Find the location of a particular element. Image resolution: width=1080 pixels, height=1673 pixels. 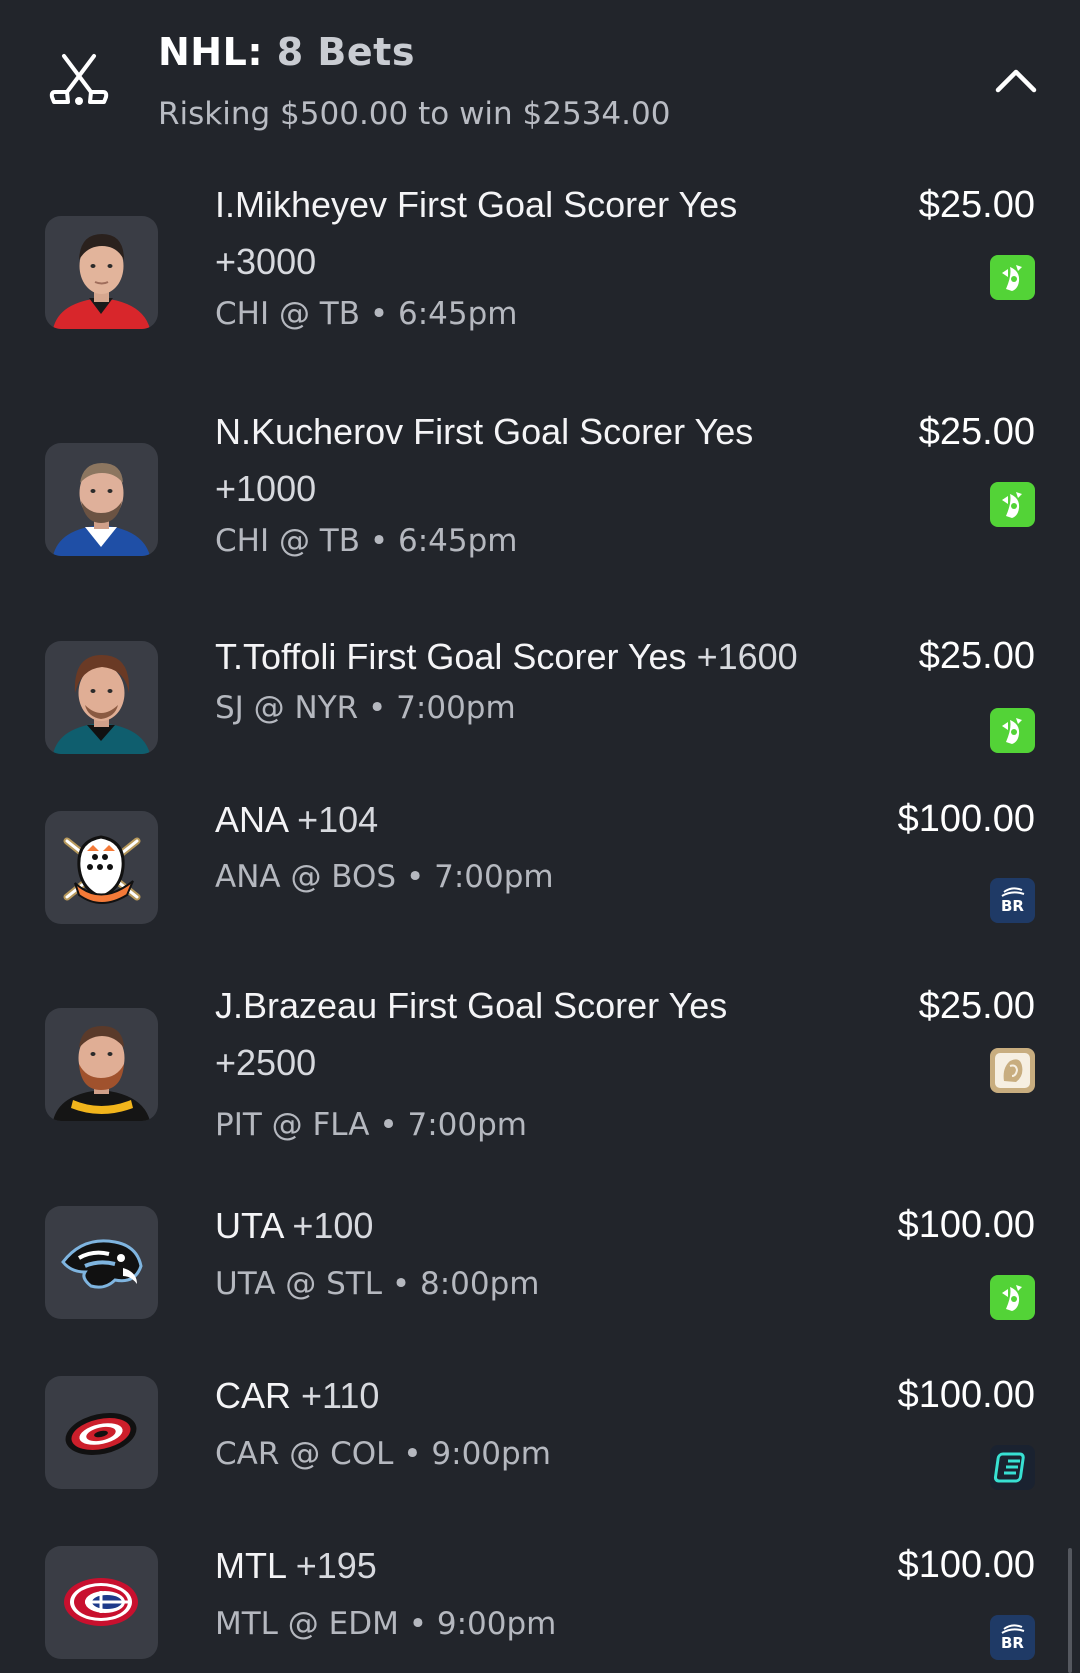

game-info: CAR @ COL • 9:00pm is located at coordinates (383, 1454).